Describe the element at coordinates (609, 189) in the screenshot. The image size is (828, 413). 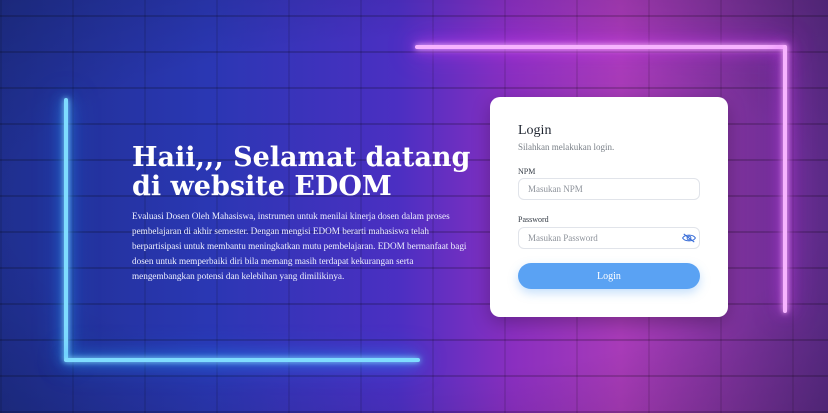
I see `npm-input` at that location.